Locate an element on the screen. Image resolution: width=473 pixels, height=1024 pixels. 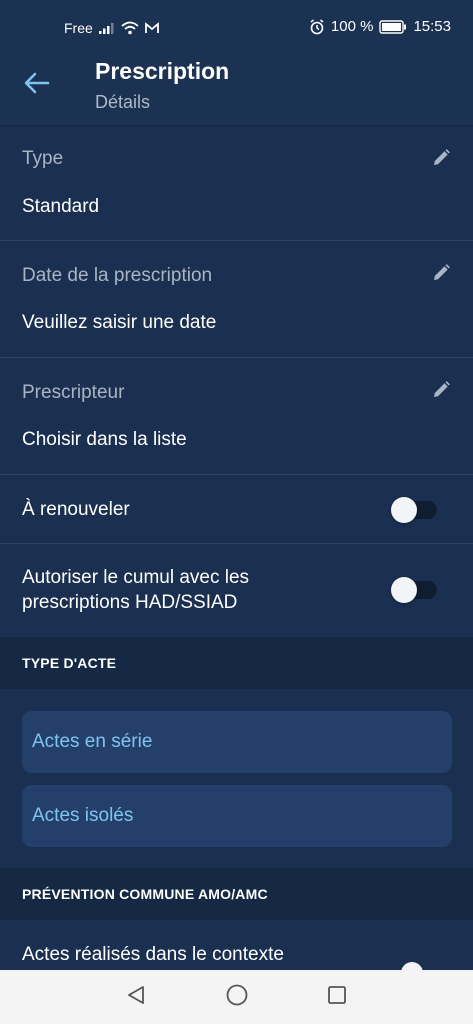
contexte-label: Actes réalisés dans le contexte is located at coordinates (153, 954).